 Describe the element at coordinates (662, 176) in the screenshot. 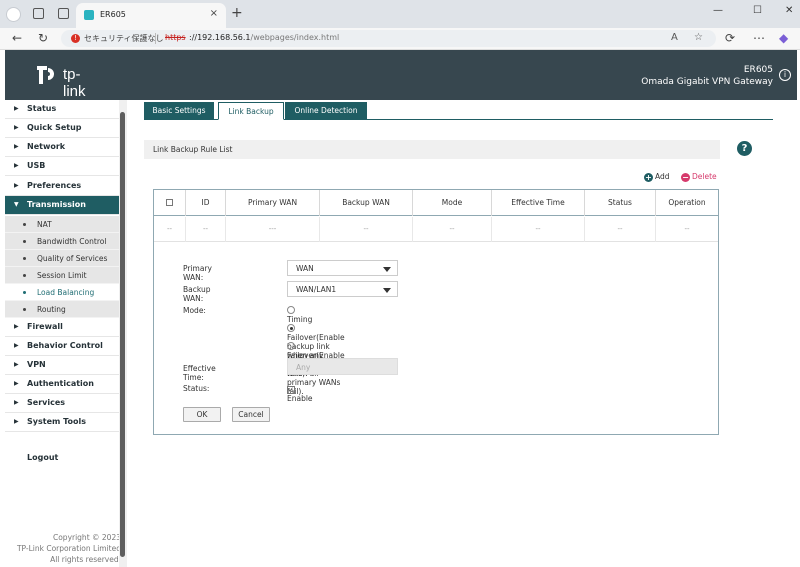

I see `add-label: Add` at that location.